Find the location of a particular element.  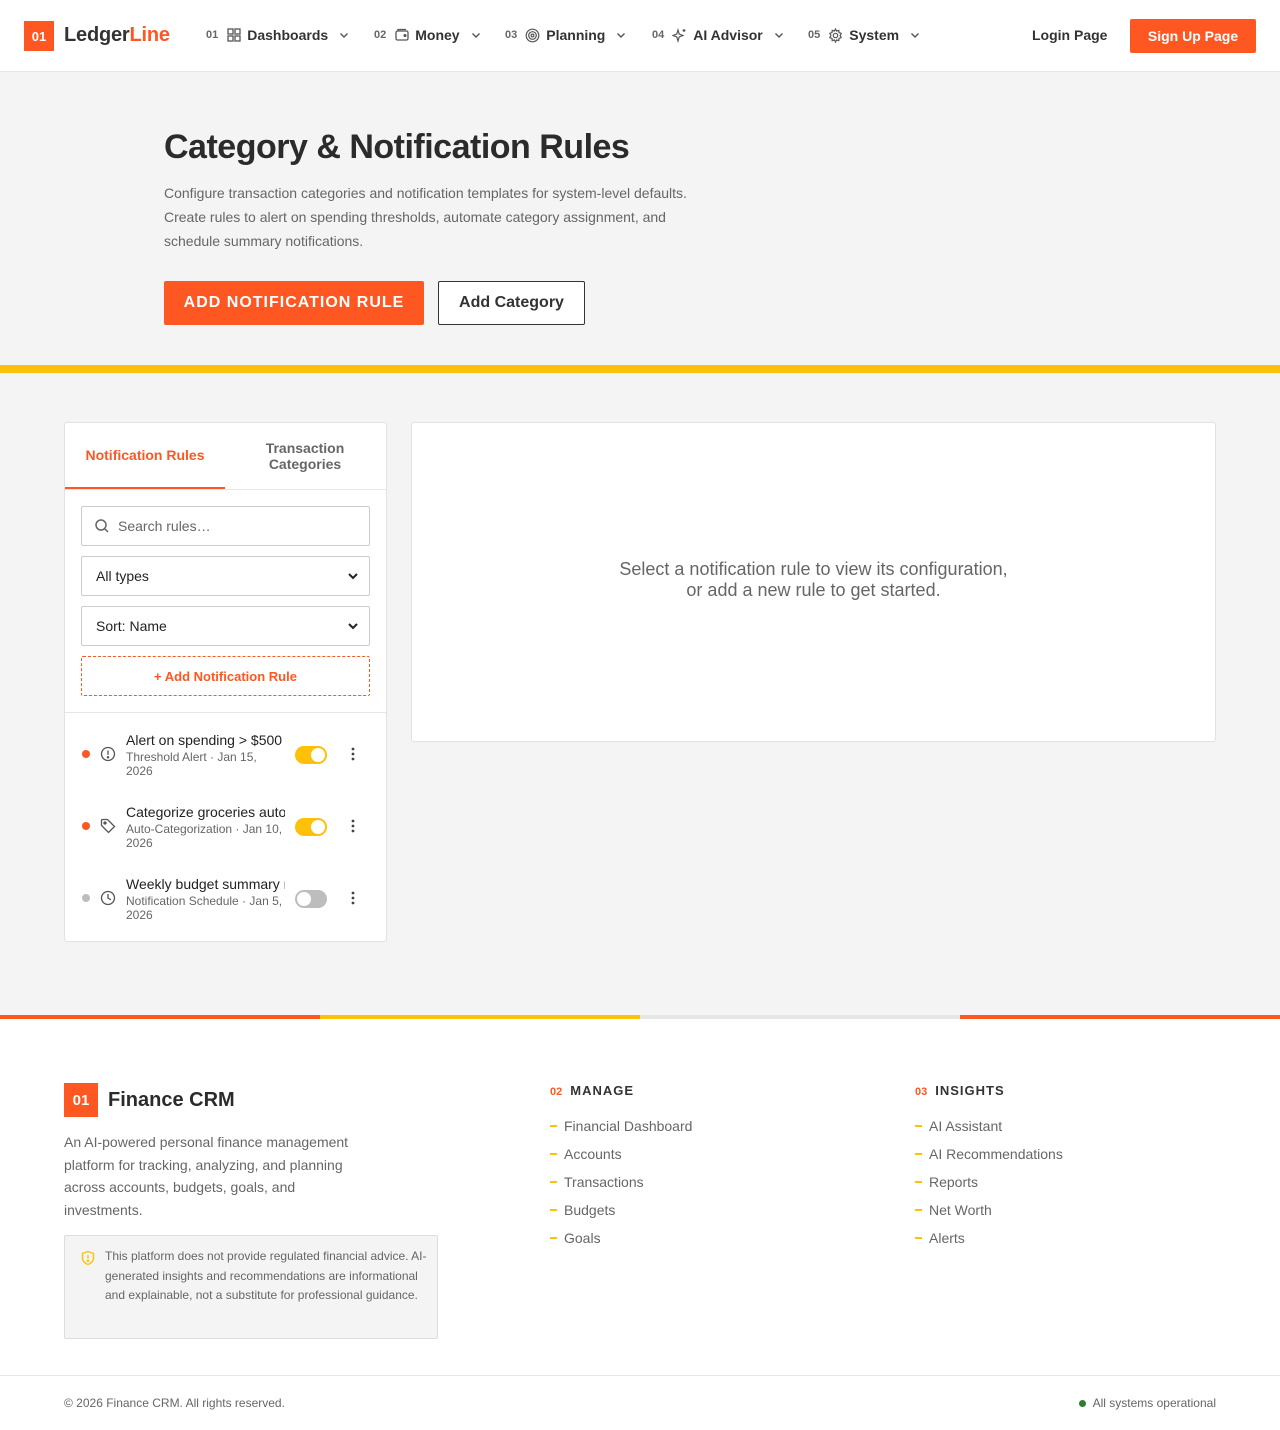

footer-link-label: Goals is located at coordinates (582, 1238).